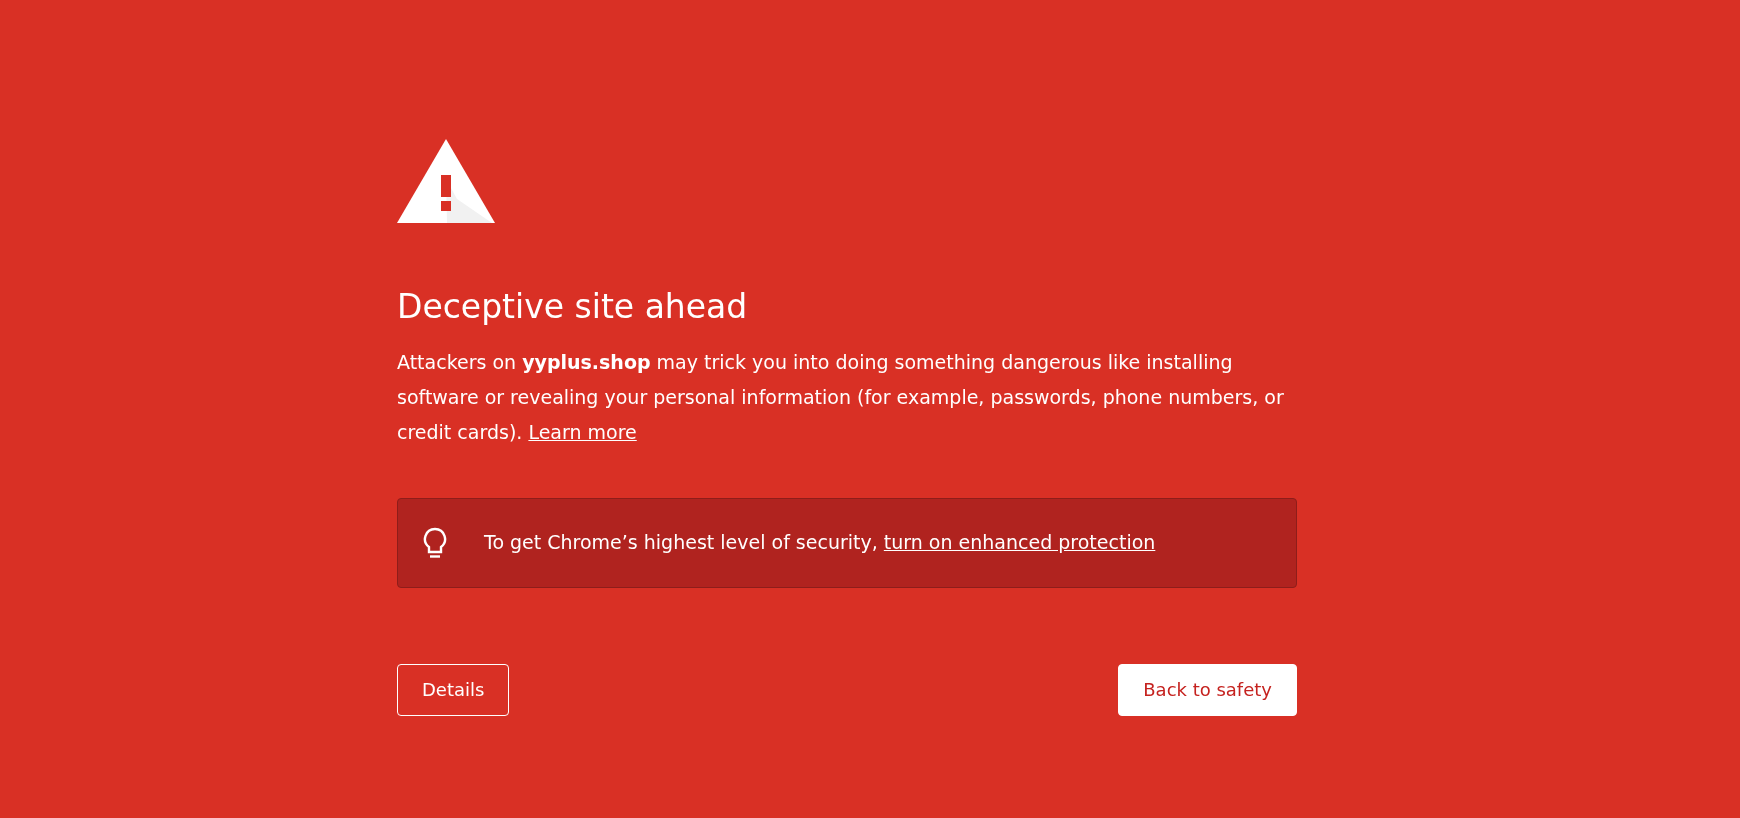 The image size is (1740, 818). I want to click on back-button: Back to safety, so click(1207, 689).